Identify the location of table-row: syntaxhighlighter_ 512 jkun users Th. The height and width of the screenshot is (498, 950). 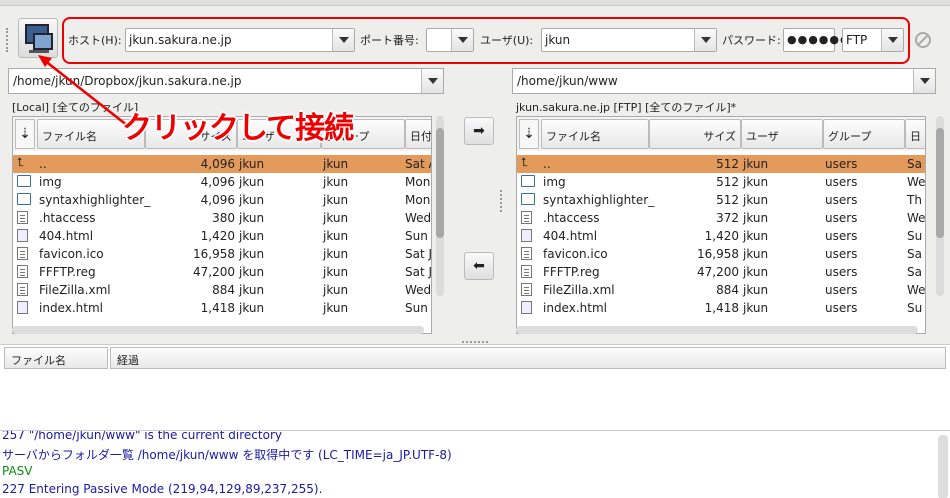
(721, 200).